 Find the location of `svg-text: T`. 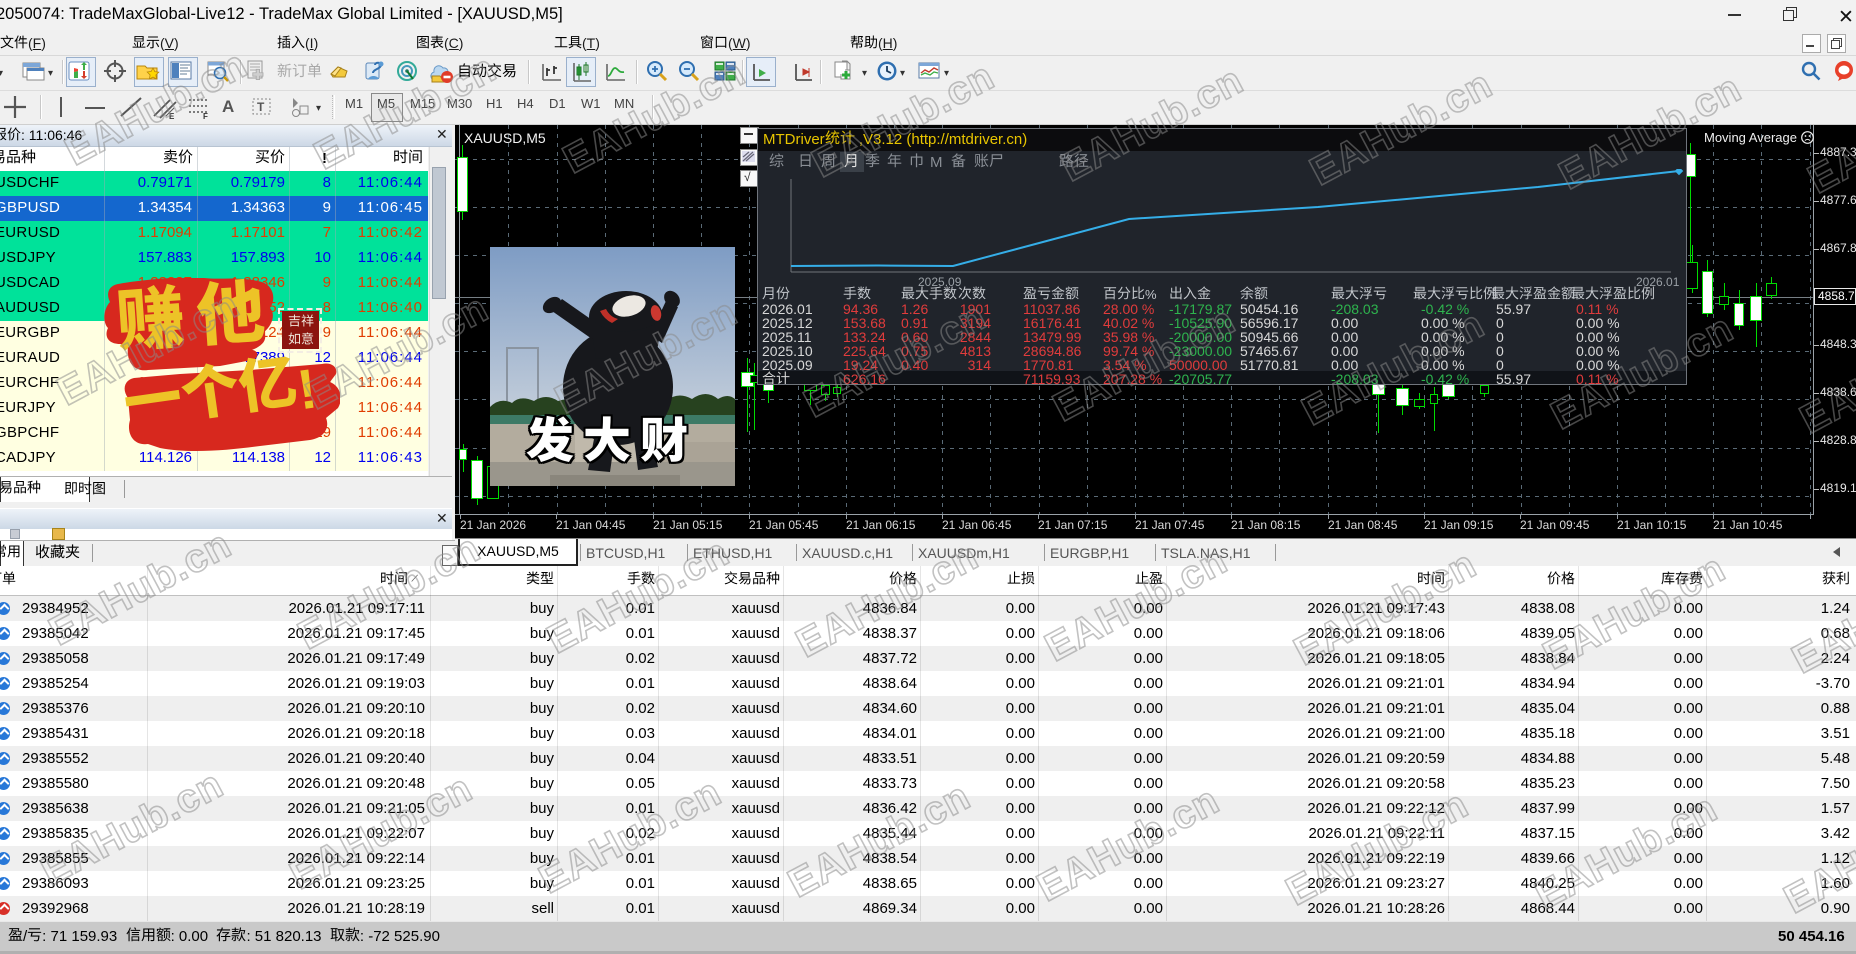

svg-text: T is located at coordinates (261, 107).